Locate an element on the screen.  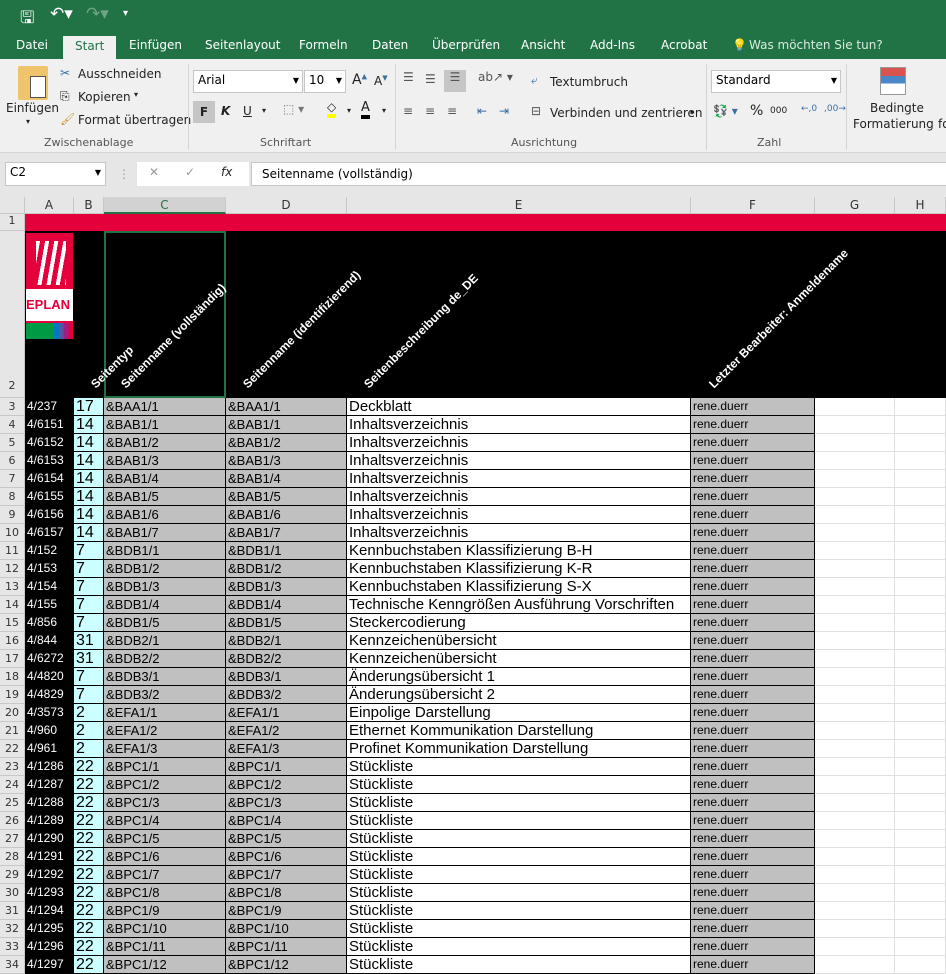
cell-id: 4/155 is located at coordinates (49, 605).